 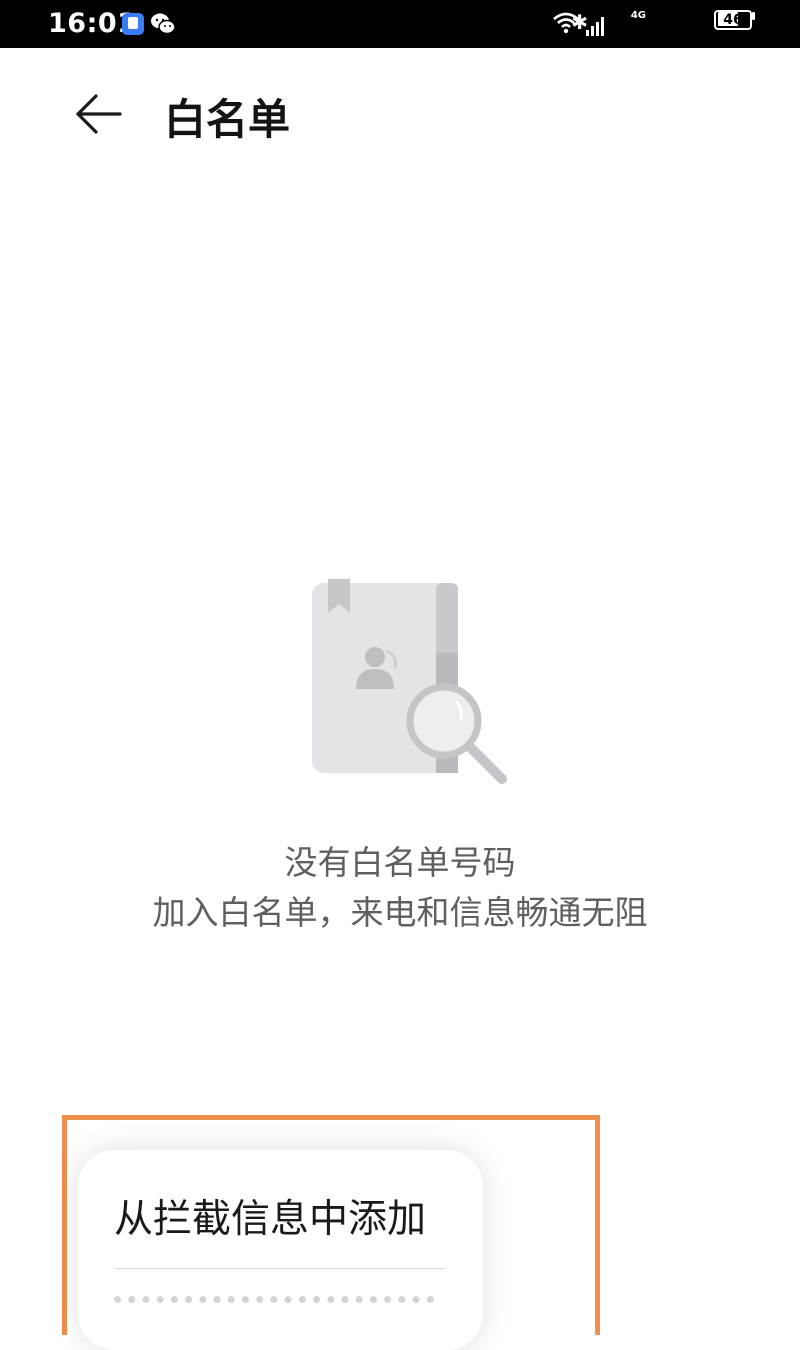 What do you see at coordinates (163, 24) in the screenshot?
I see `wechat-icon` at bounding box center [163, 24].